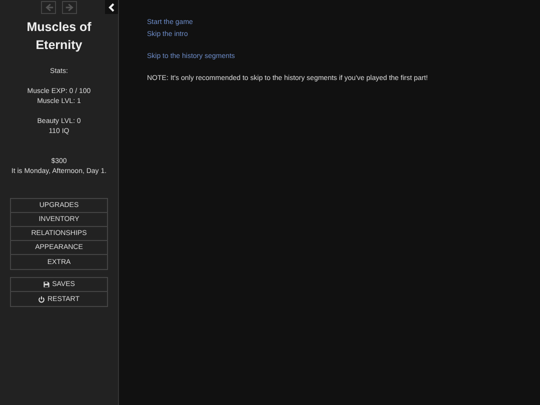 The height and width of the screenshot is (405, 540). I want to click on right-arrow-icon, so click(70, 7).